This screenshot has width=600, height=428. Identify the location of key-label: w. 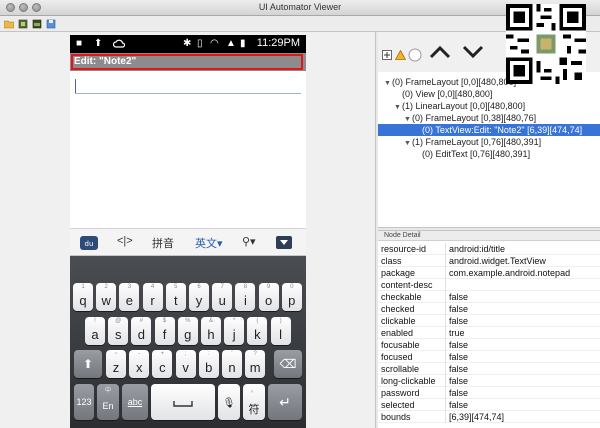
(106, 300).